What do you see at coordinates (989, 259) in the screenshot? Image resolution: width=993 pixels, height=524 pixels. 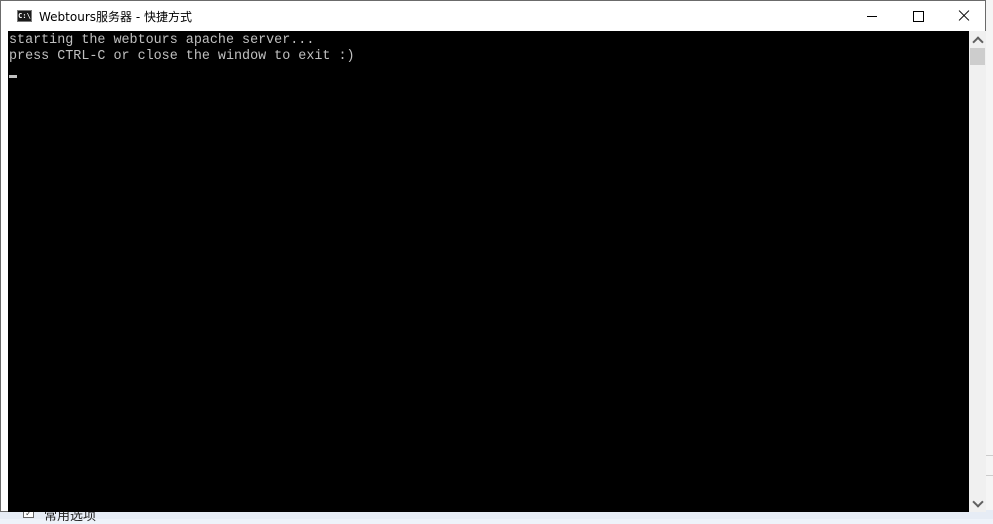 I see `background-window-edge` at bounding box center [989, 259].